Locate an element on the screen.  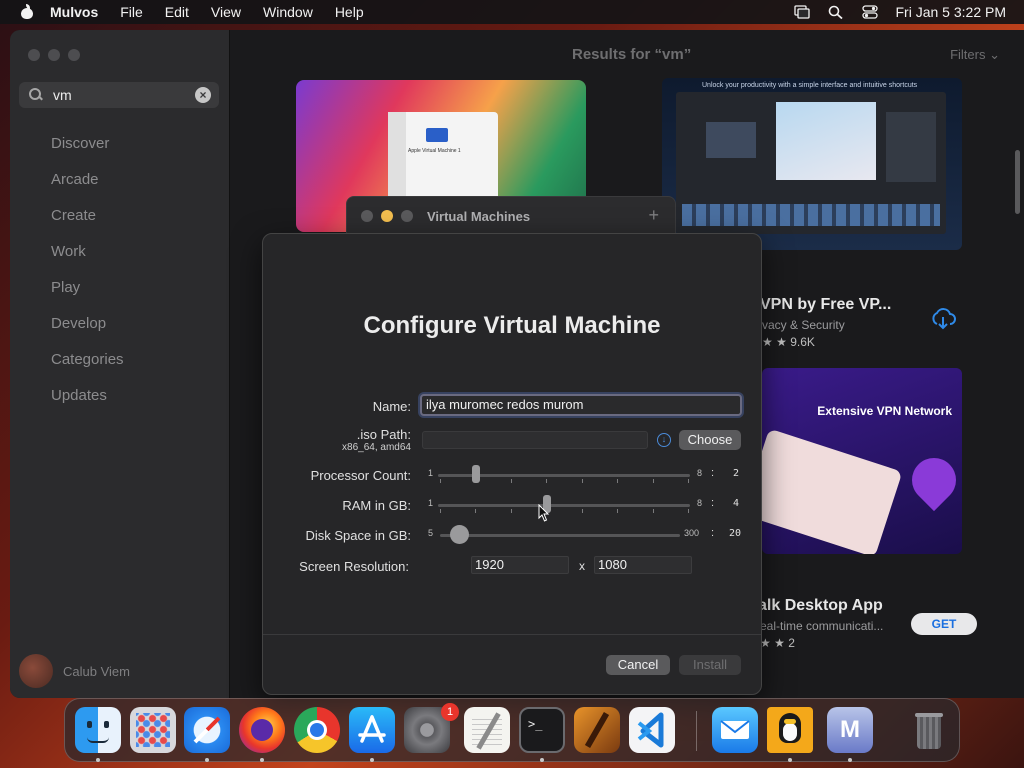
firefox-icon is located at coordinates (262, 730).